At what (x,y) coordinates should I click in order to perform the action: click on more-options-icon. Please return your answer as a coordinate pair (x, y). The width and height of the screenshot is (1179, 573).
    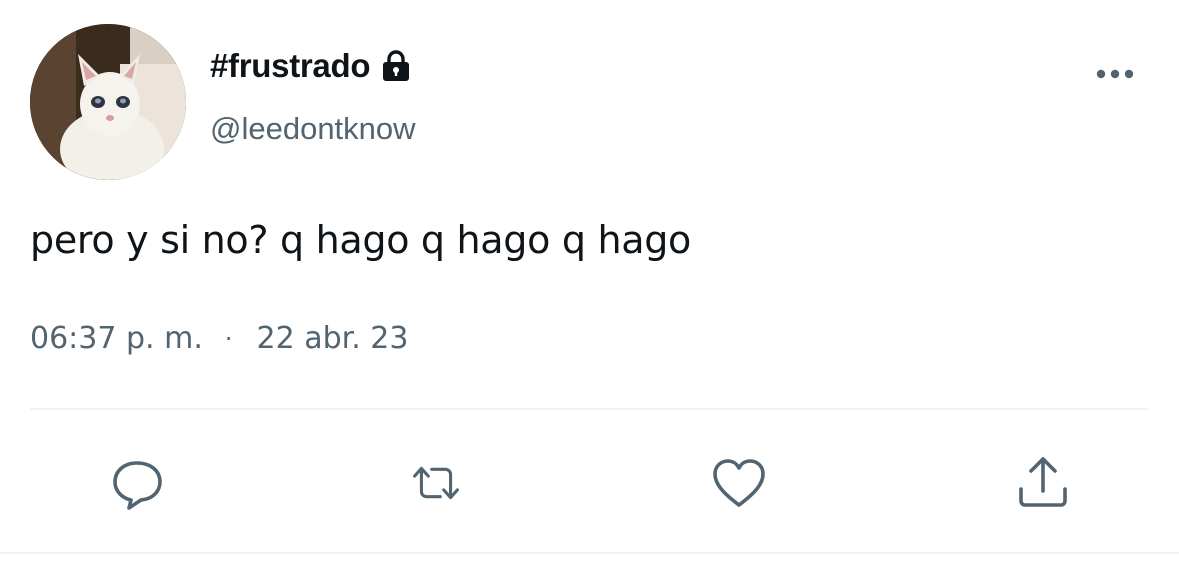
    Looking at the image, I should click on (1115, 74).